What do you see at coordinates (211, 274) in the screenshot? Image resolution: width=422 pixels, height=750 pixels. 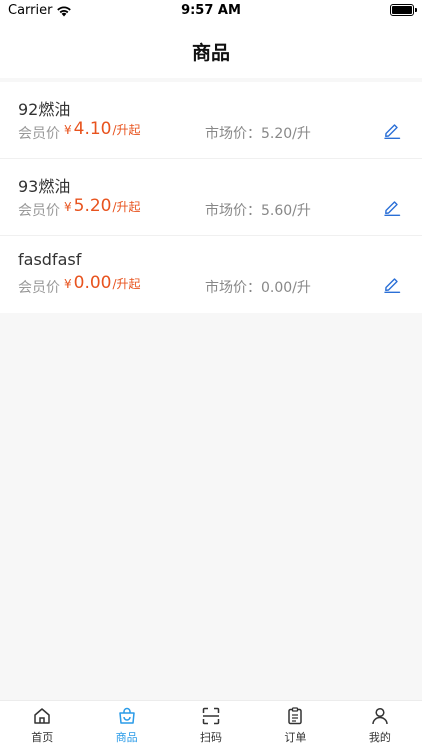 I see `product-item: fasdfasf 会员价 ¥ 0.00 /升起 市场价：0.00/升` at bounding box center [211, 274].